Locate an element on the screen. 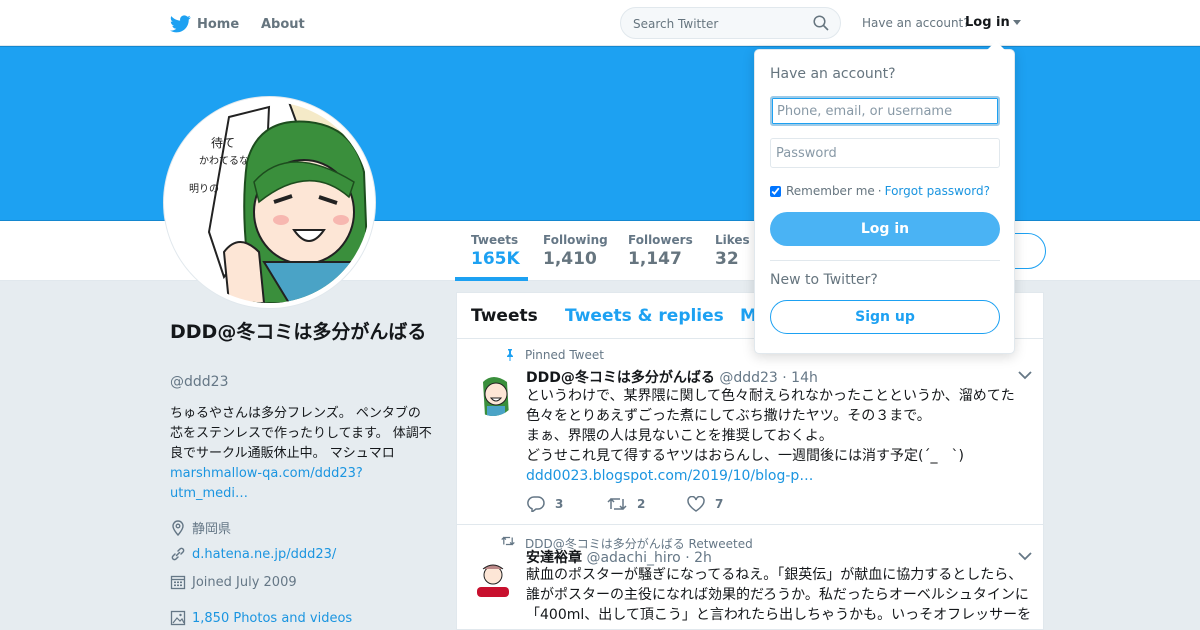 The height and width of the screenshot is (630, 1200). password-field is located at coordinates (885, 153).